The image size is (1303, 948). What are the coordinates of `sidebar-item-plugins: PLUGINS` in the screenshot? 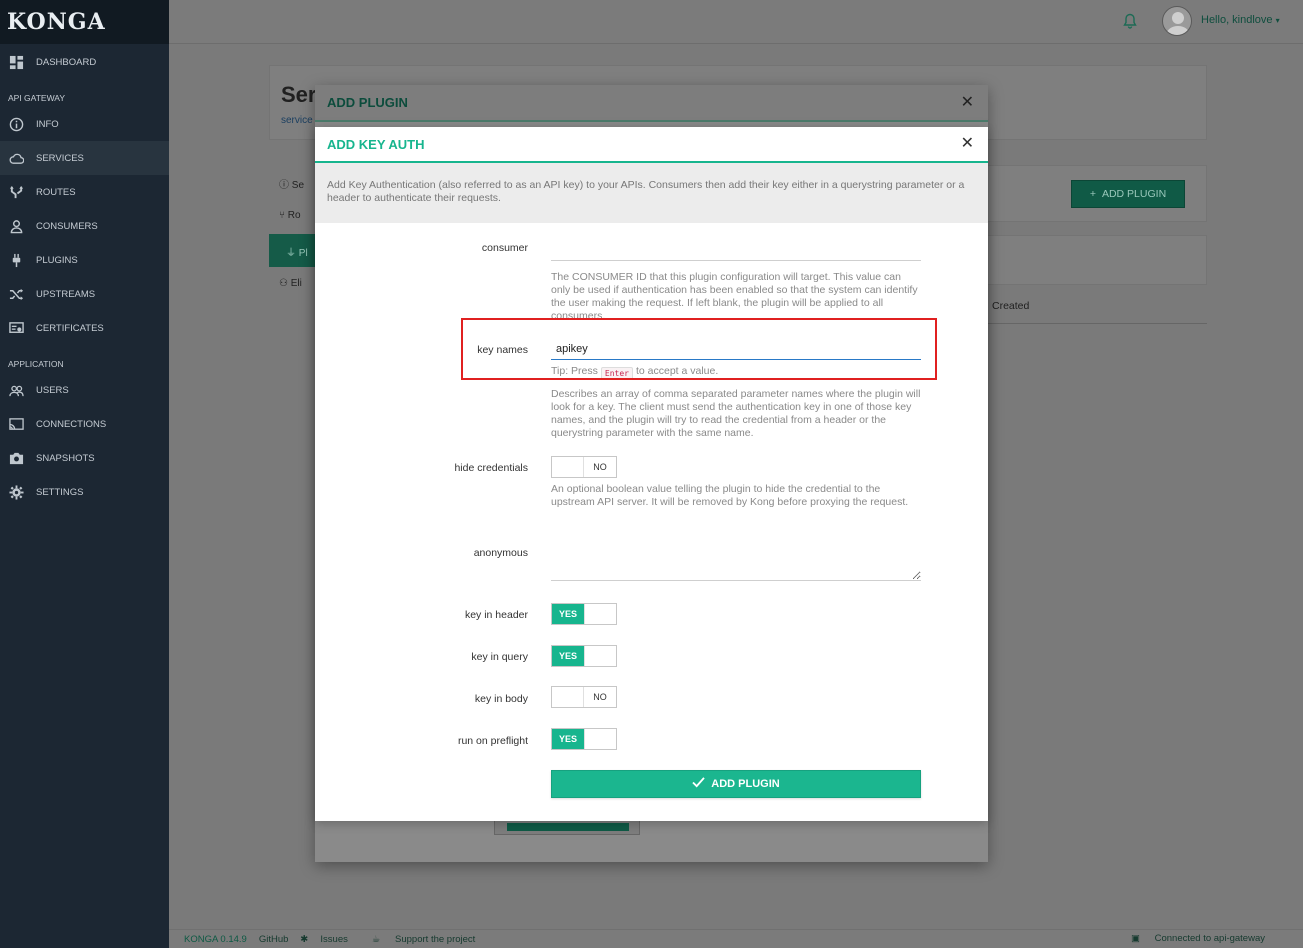 It's located at (84, 260).